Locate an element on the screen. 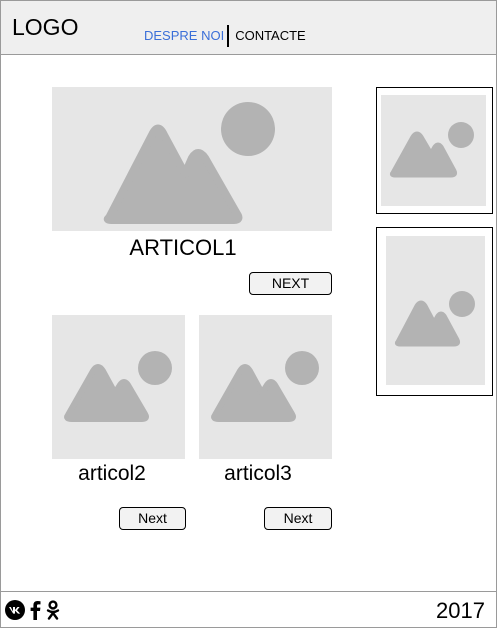 The width and height of the screenshot is (497, 628). nav-link-despre-noi: DESPRE NOI is located at coordinates (184, 36).